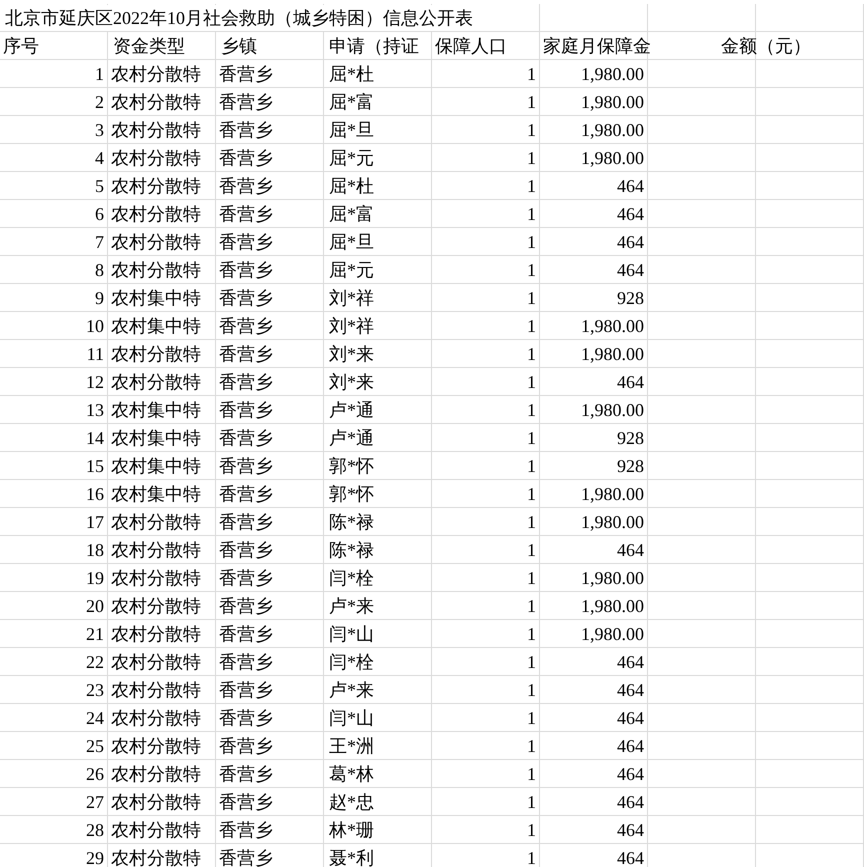 The image size is (864, 867). What do you see at coordinates (351, 634) in the screenshot?
I see `table-cell: 闫*山` at bounding box center [351, 634].